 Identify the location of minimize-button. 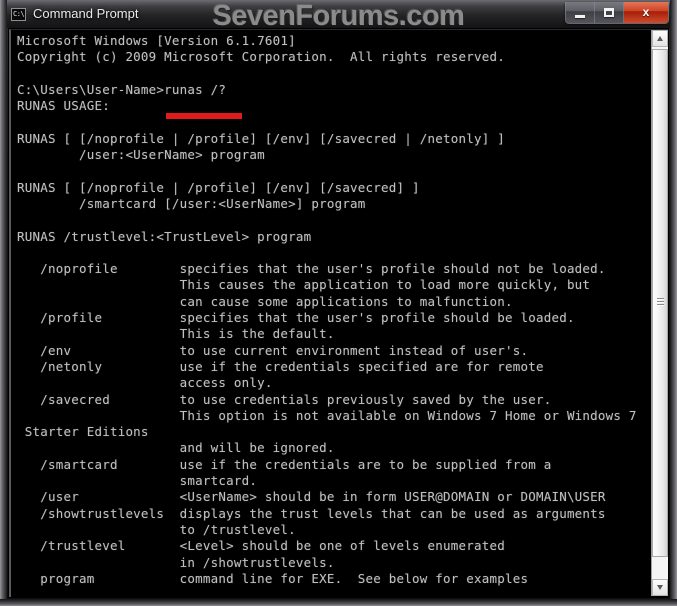
(580, 12).